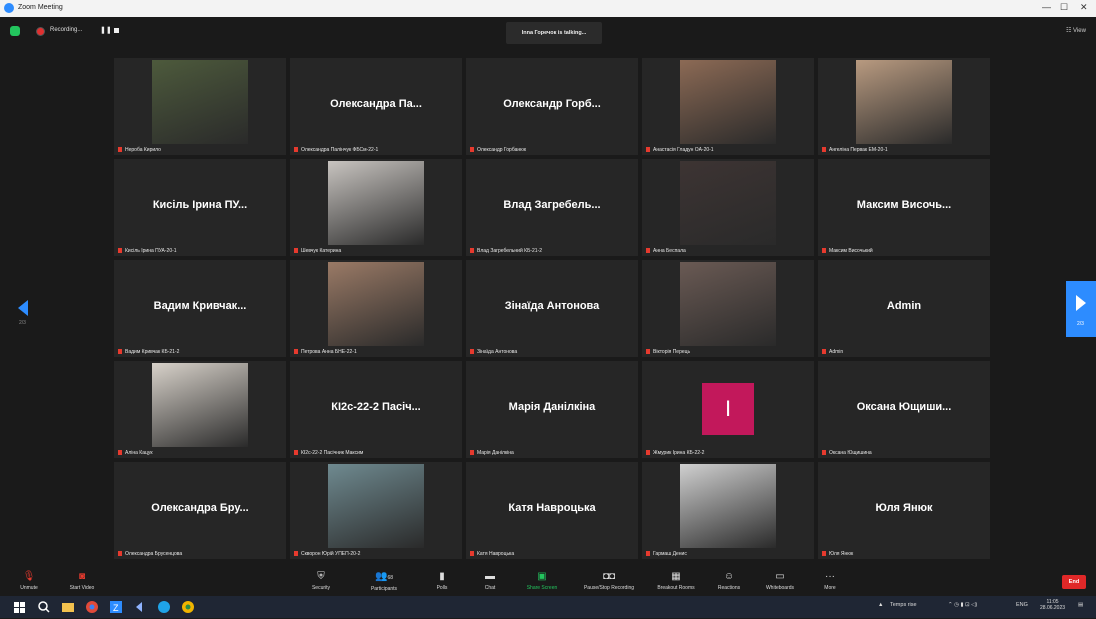  I want to click on windows-start-icon, so click(21, 608).